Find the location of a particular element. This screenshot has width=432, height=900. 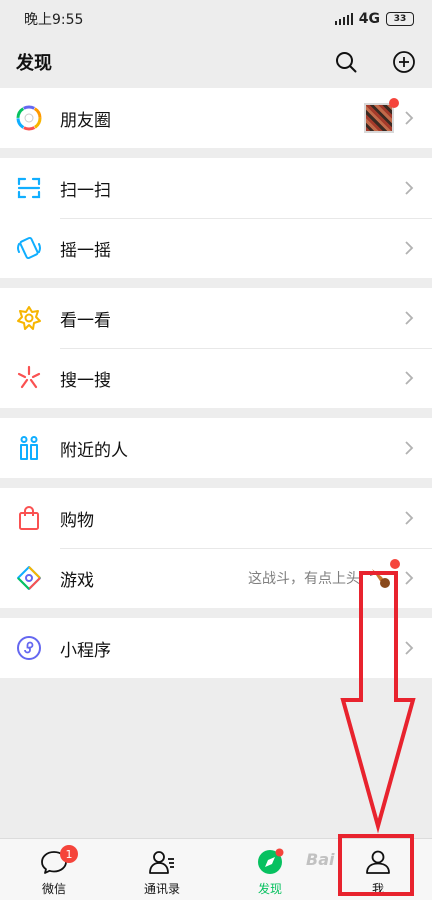

app-header: 发现 is located at coordinates (216, 62).